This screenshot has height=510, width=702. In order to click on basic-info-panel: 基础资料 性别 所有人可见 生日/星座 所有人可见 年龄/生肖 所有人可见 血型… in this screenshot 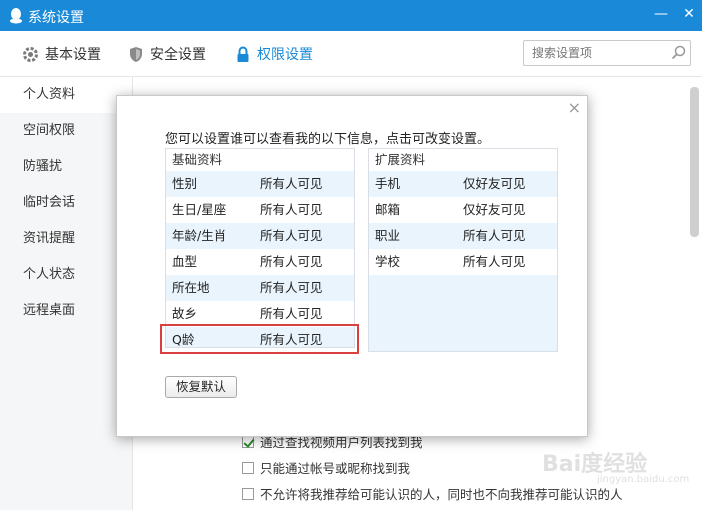, I will do `click(260, 248)`.